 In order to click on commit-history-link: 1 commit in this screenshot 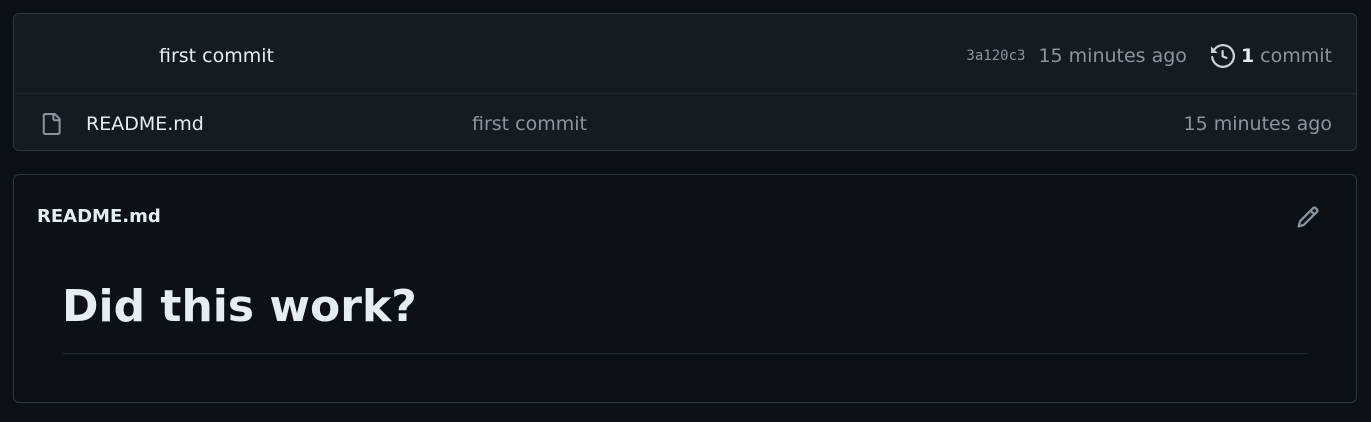, I will do `click(1271, 56)`.